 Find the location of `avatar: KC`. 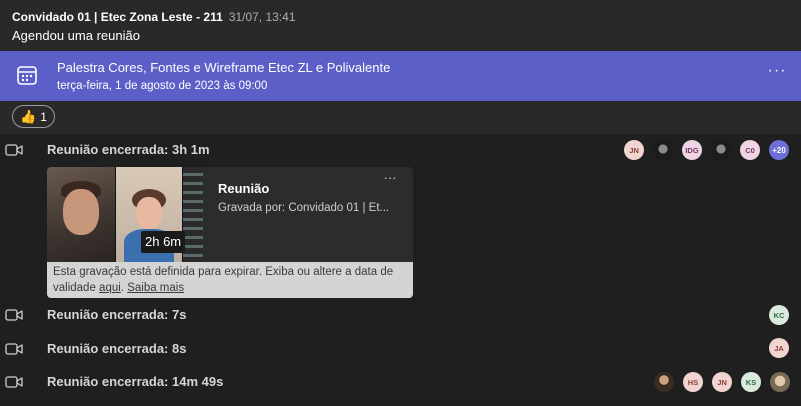

avatar: KC is located at coordinates (779, 315).